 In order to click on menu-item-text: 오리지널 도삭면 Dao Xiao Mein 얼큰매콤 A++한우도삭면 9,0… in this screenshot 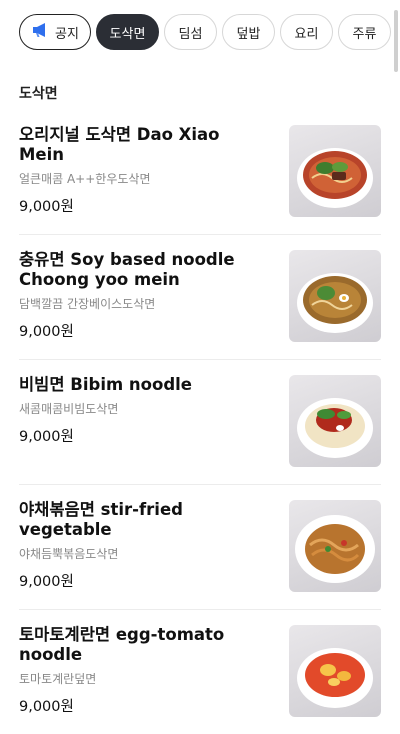, I will do `click(144, 170)`.